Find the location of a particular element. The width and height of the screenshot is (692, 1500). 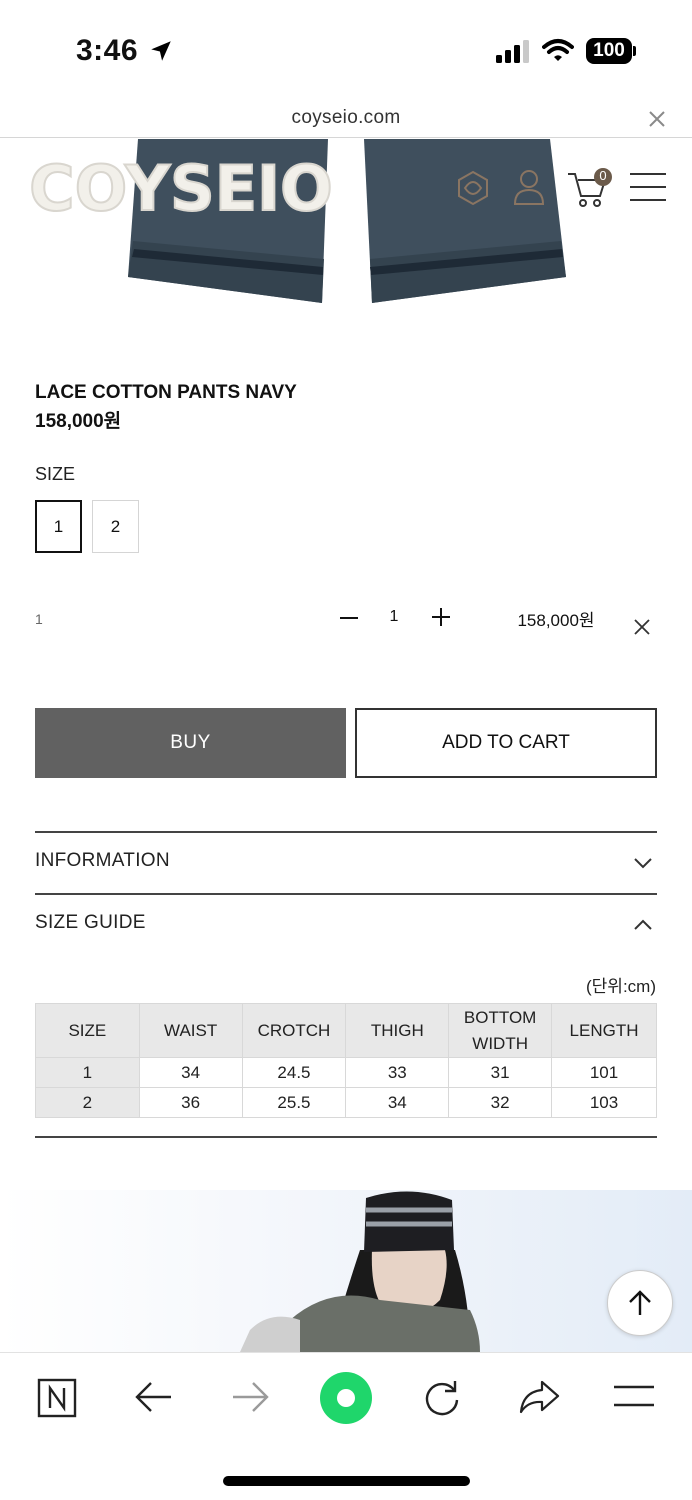

cellular-signal-icon is located at coordinates (512, 51).